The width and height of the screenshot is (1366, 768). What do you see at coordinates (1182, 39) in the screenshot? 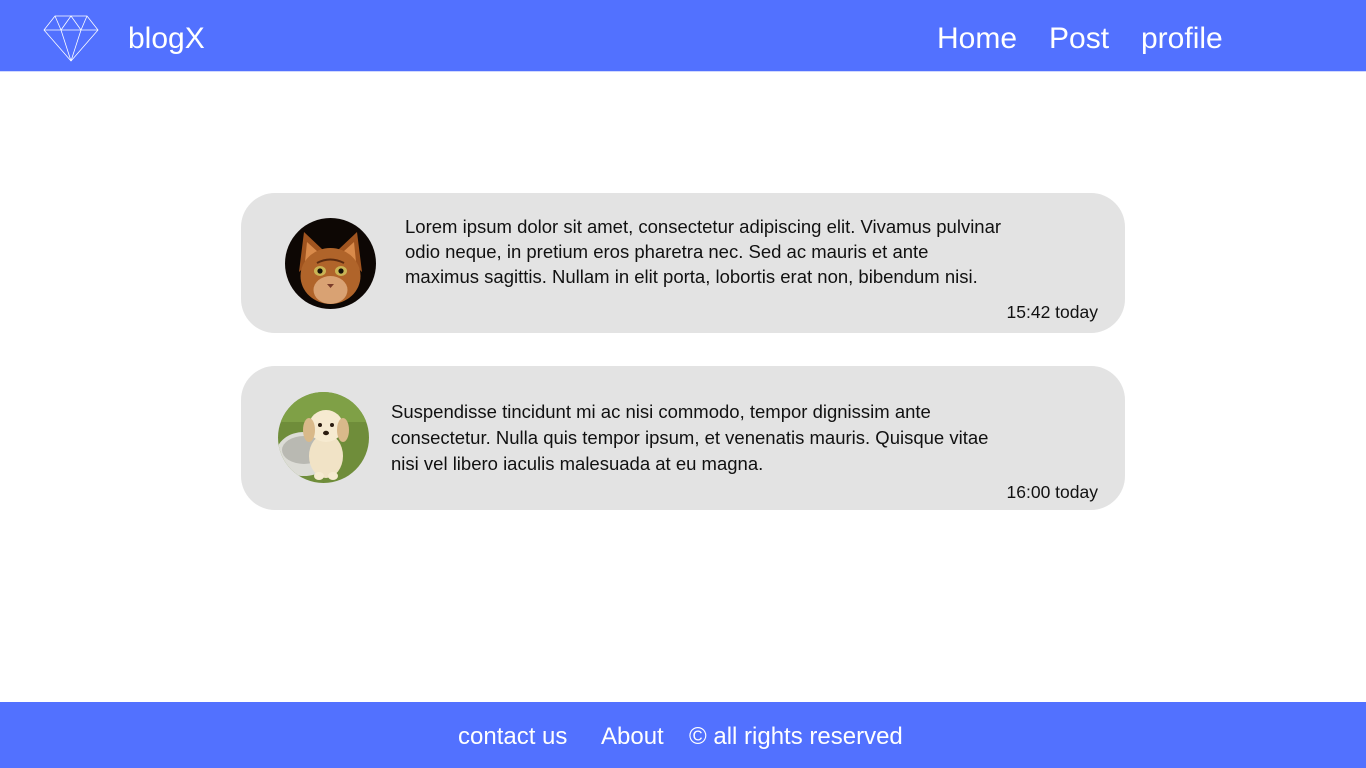
I see `nav-profile-link: profile` at bounding box center [1182, 39].